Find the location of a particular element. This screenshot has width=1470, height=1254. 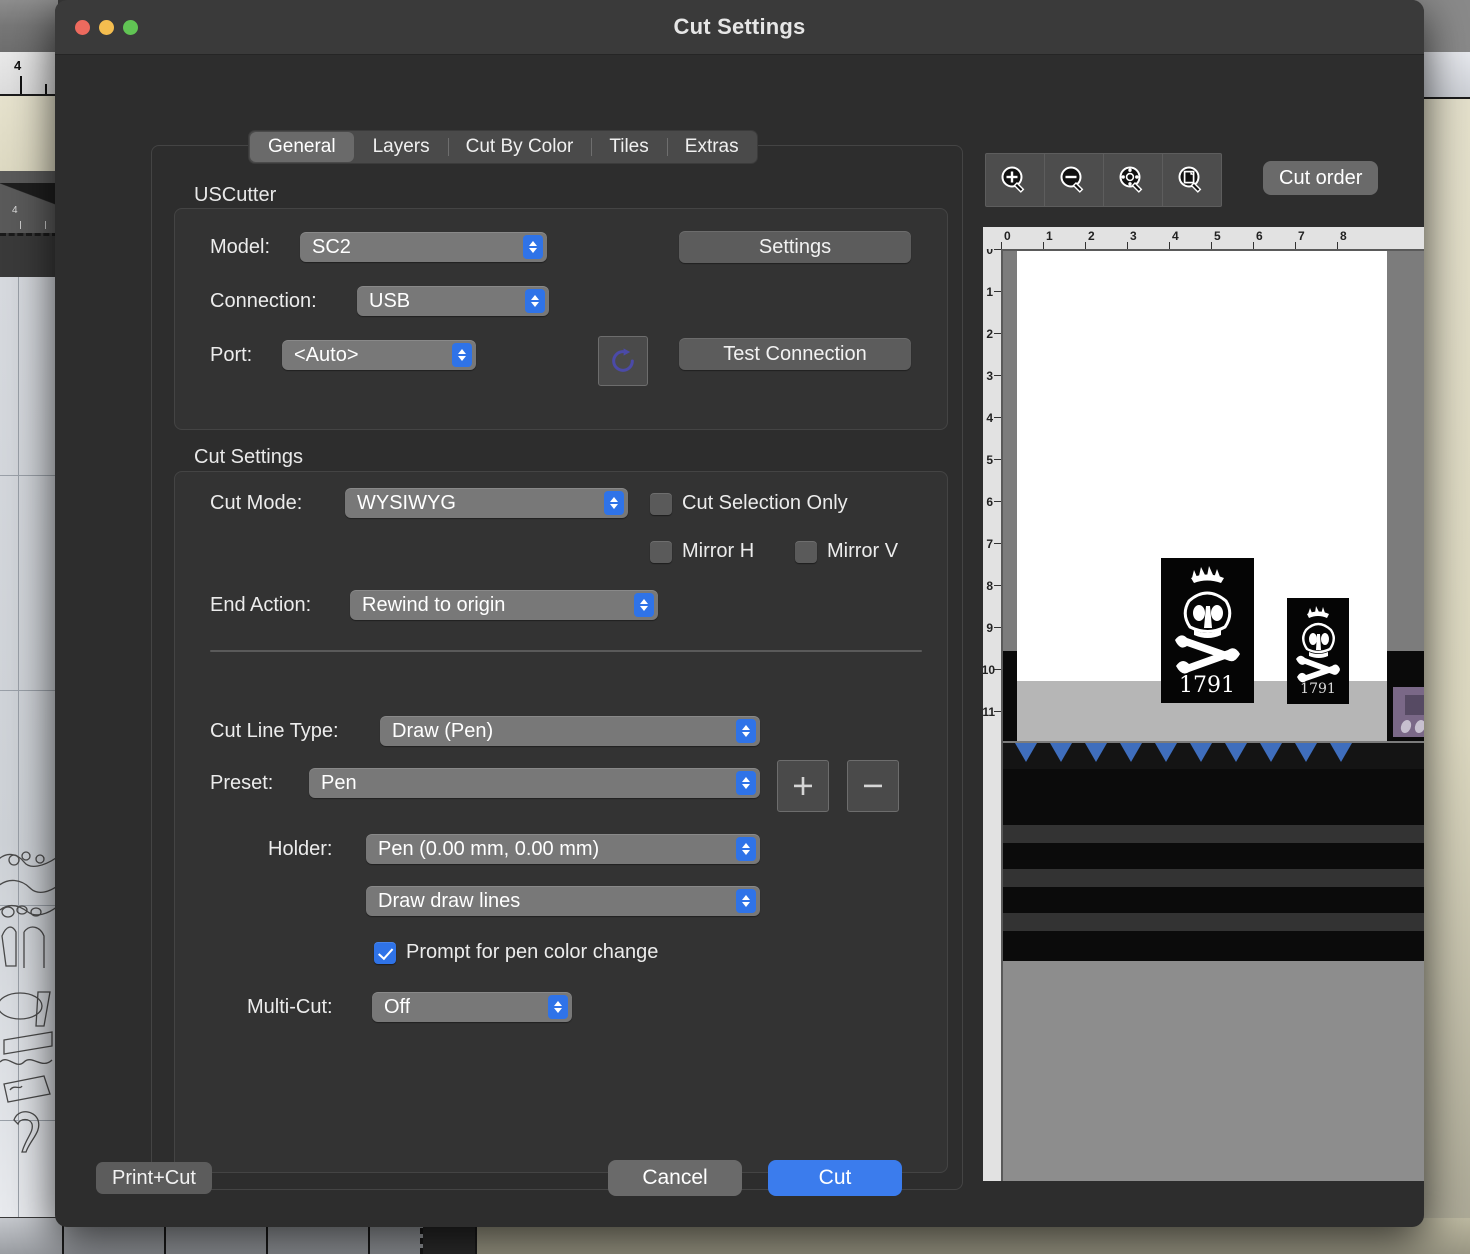

model-row: Model: is located at coordinates (240, 247).